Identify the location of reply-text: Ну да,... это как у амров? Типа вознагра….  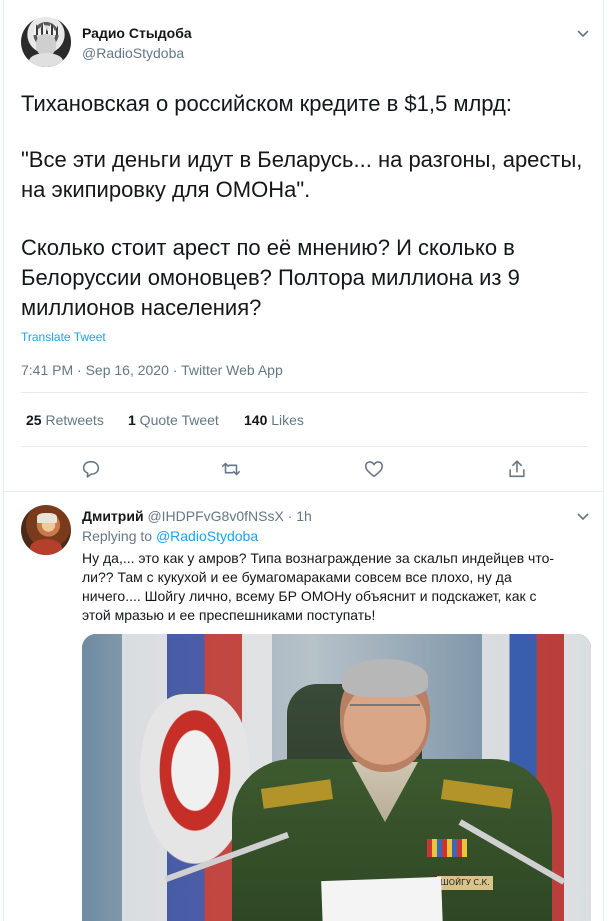
(338, 587).